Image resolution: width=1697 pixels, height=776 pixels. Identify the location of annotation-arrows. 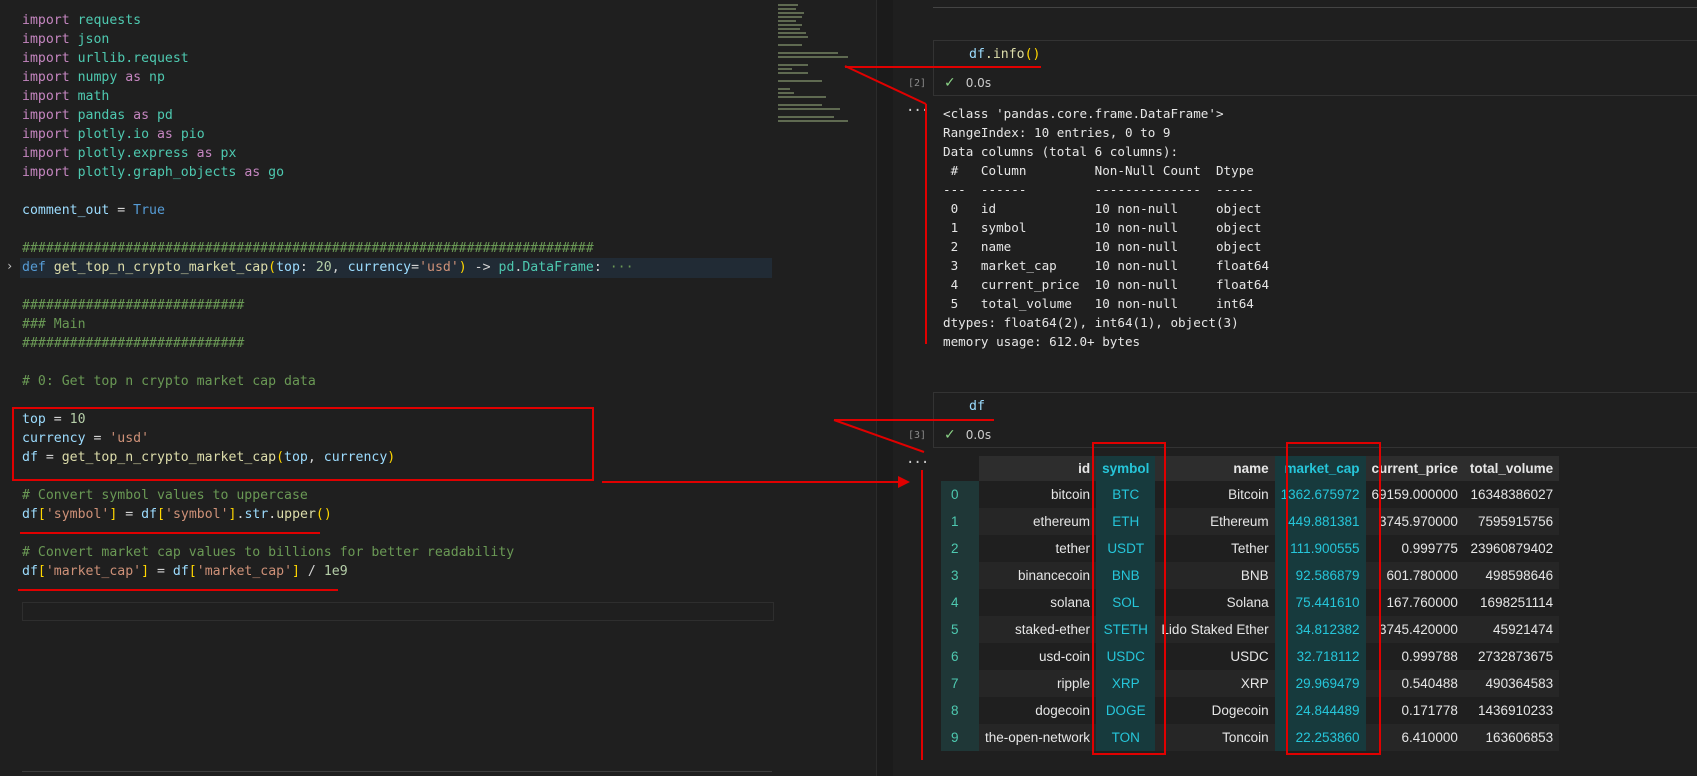
(764, 276).